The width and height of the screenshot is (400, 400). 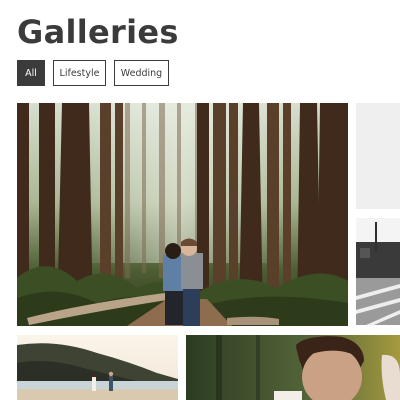 I want to click on side-placeholder-photo, so click(x=378, y=156).